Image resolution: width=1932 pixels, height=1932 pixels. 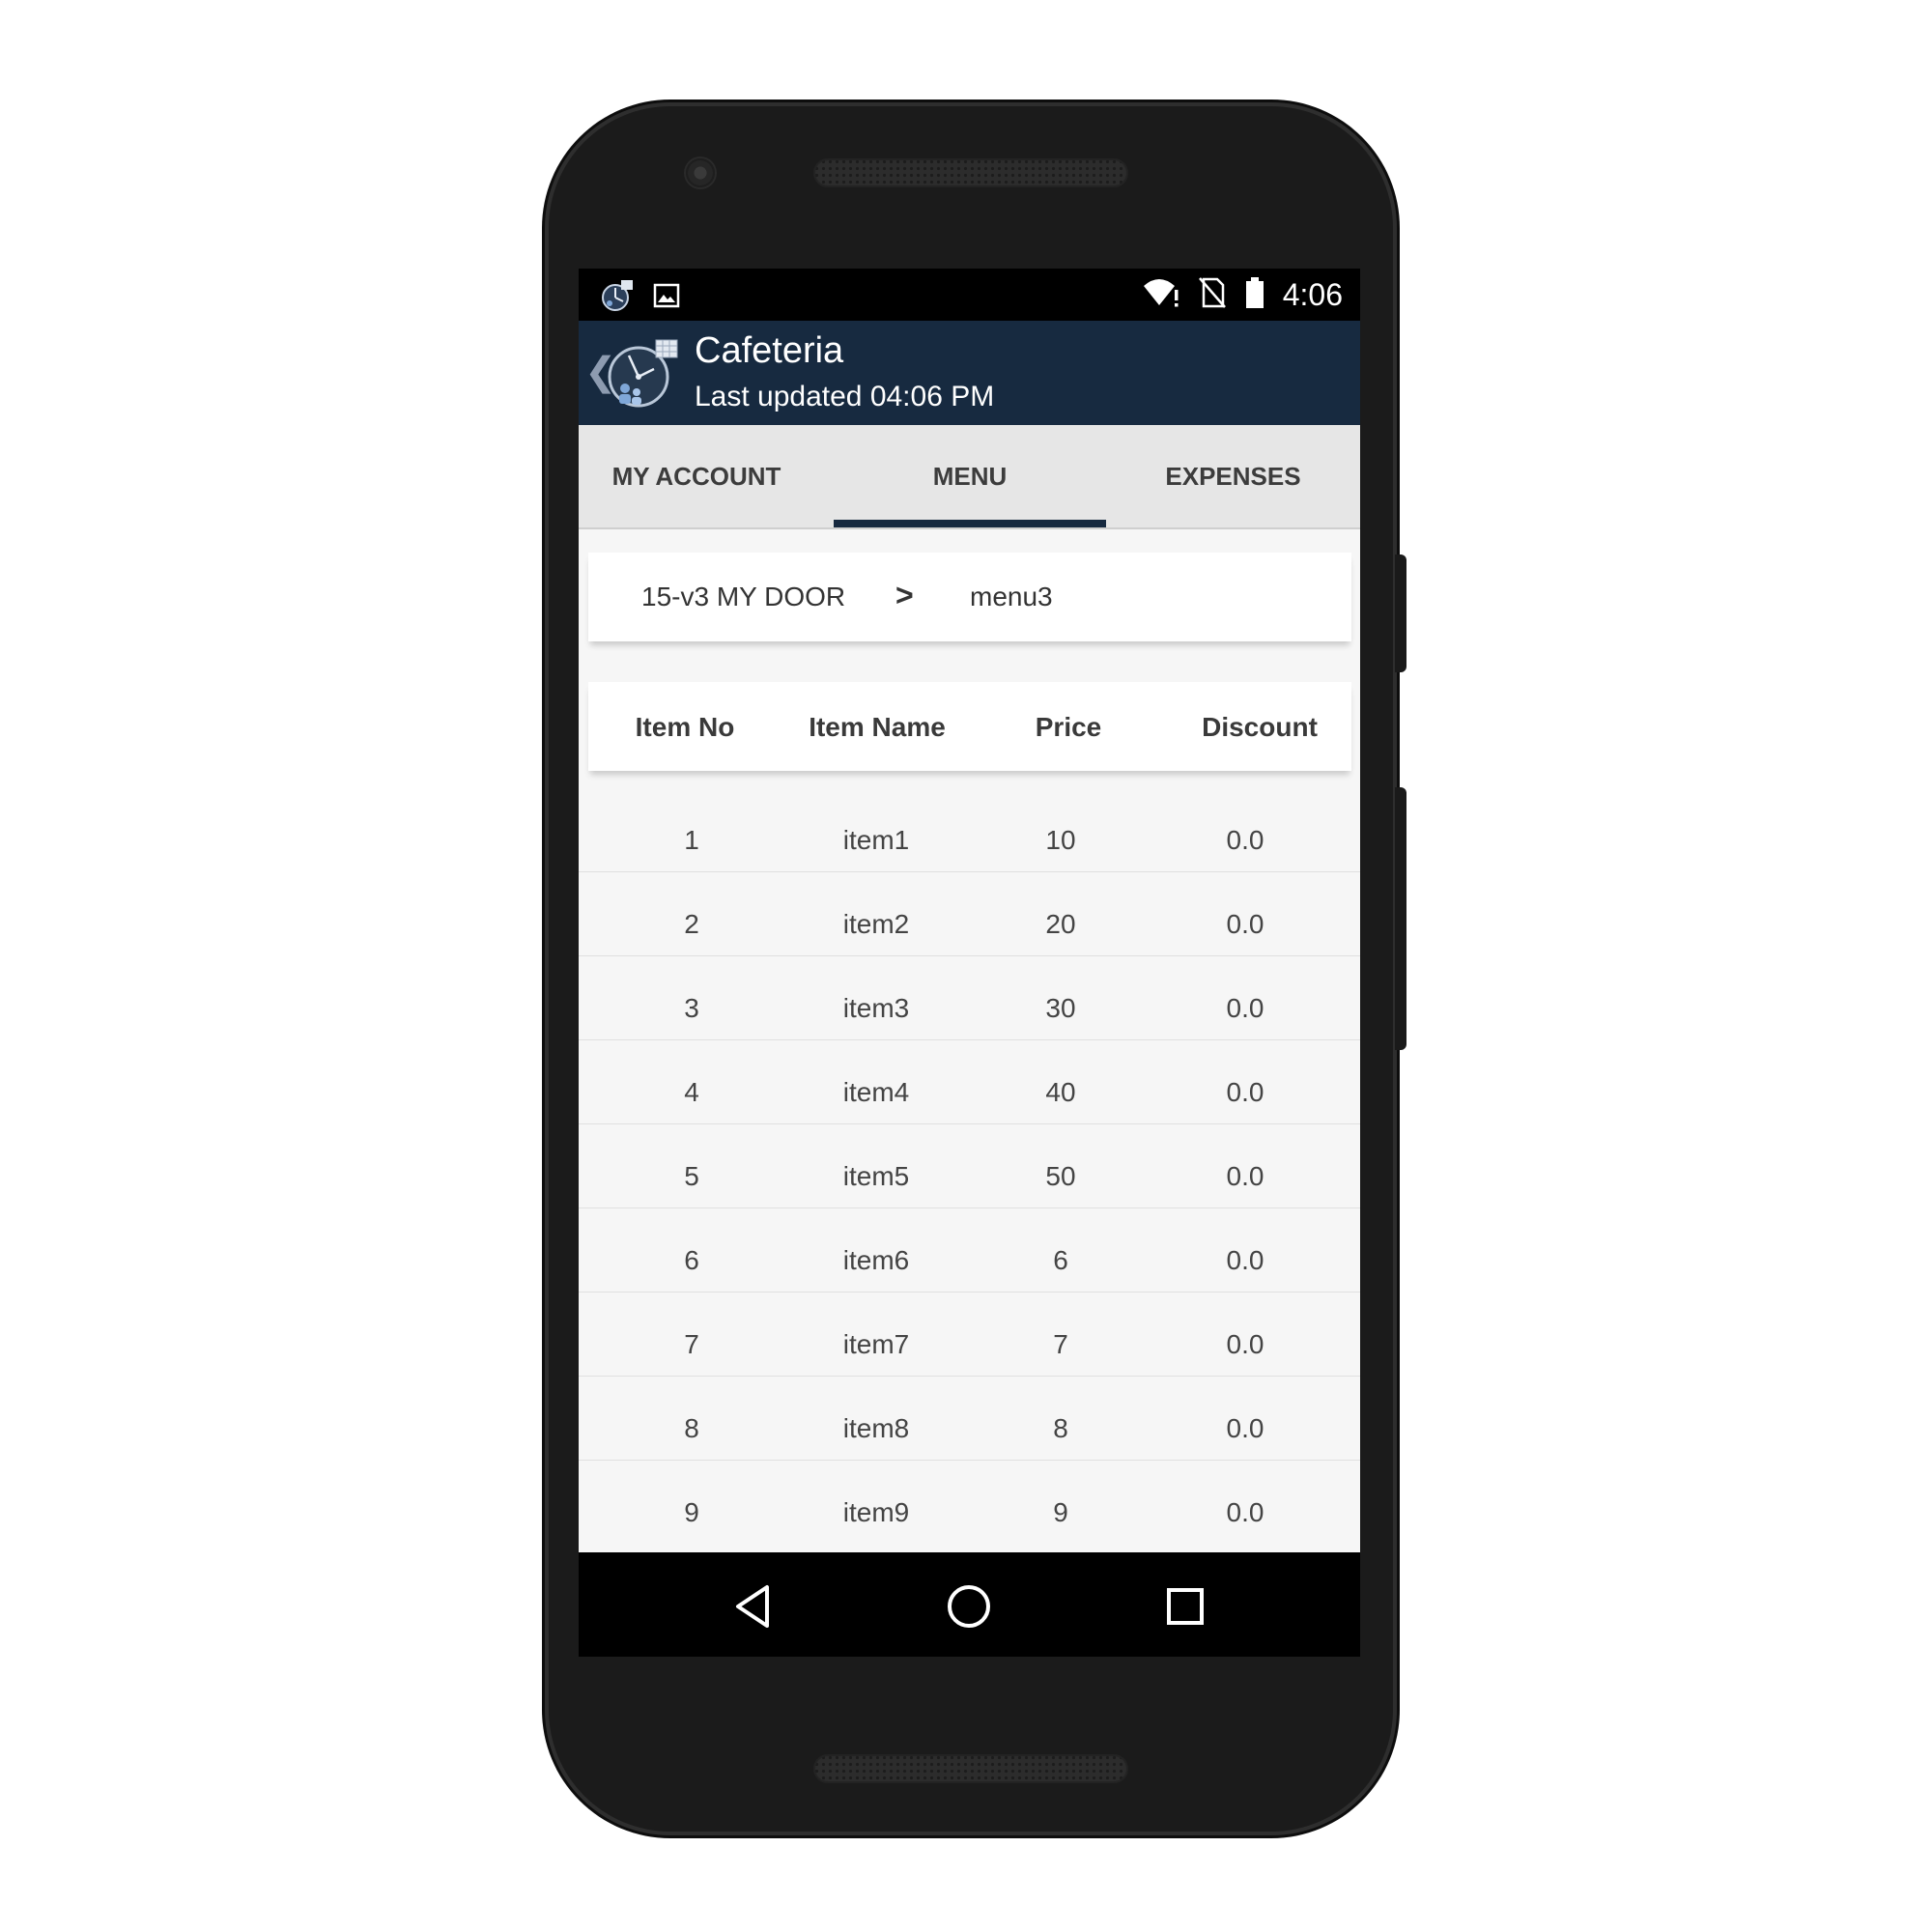 I want to click on column-header-price: Price, so click(x=1068, y=727).